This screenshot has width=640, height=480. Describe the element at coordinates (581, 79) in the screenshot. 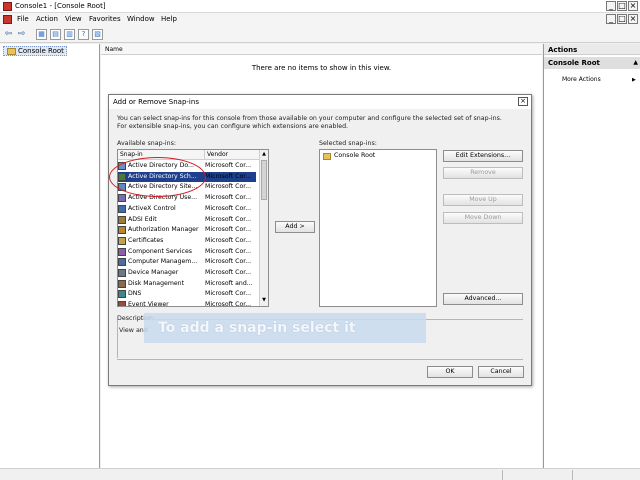

I see `more-actions-link: More Actions` at that location.